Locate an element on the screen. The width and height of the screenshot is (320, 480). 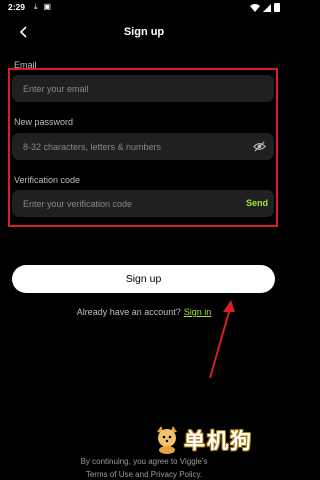
watermark: 单机狗 is located at coordinates (203, 439).